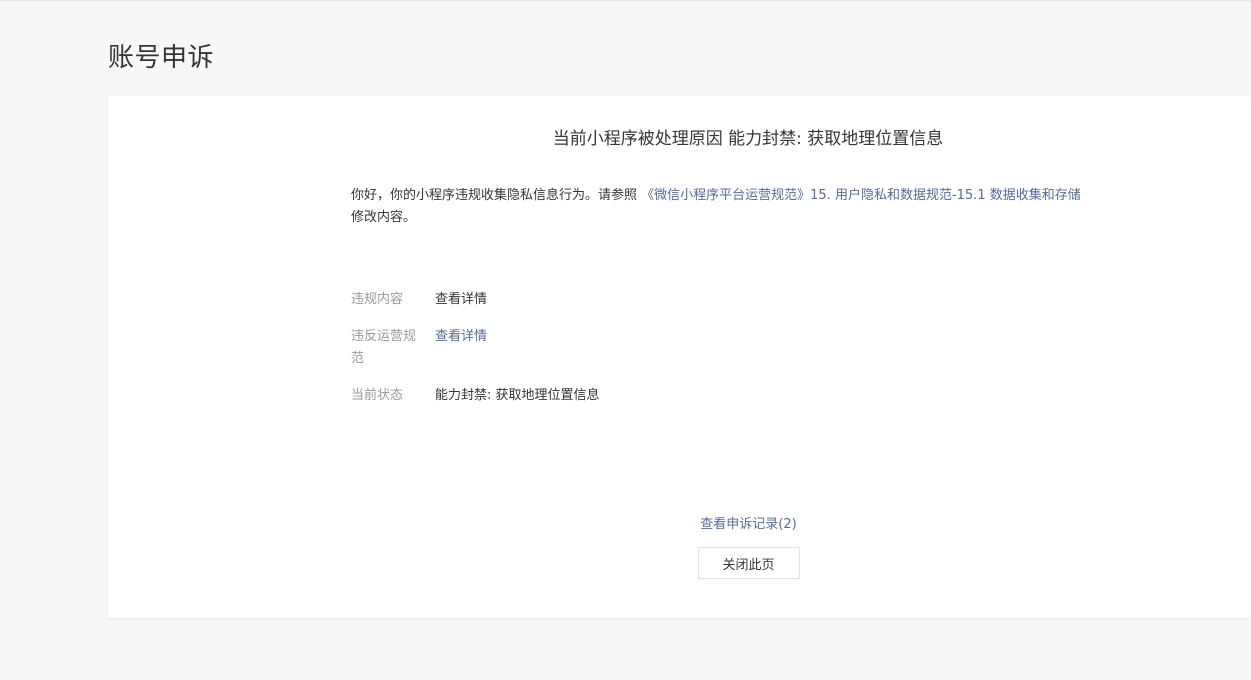 The image size is (1251, 680). What do you see at coordinates (625, 0) in the screenshot?
I see `top-divider` at bounding box center [625, 0].